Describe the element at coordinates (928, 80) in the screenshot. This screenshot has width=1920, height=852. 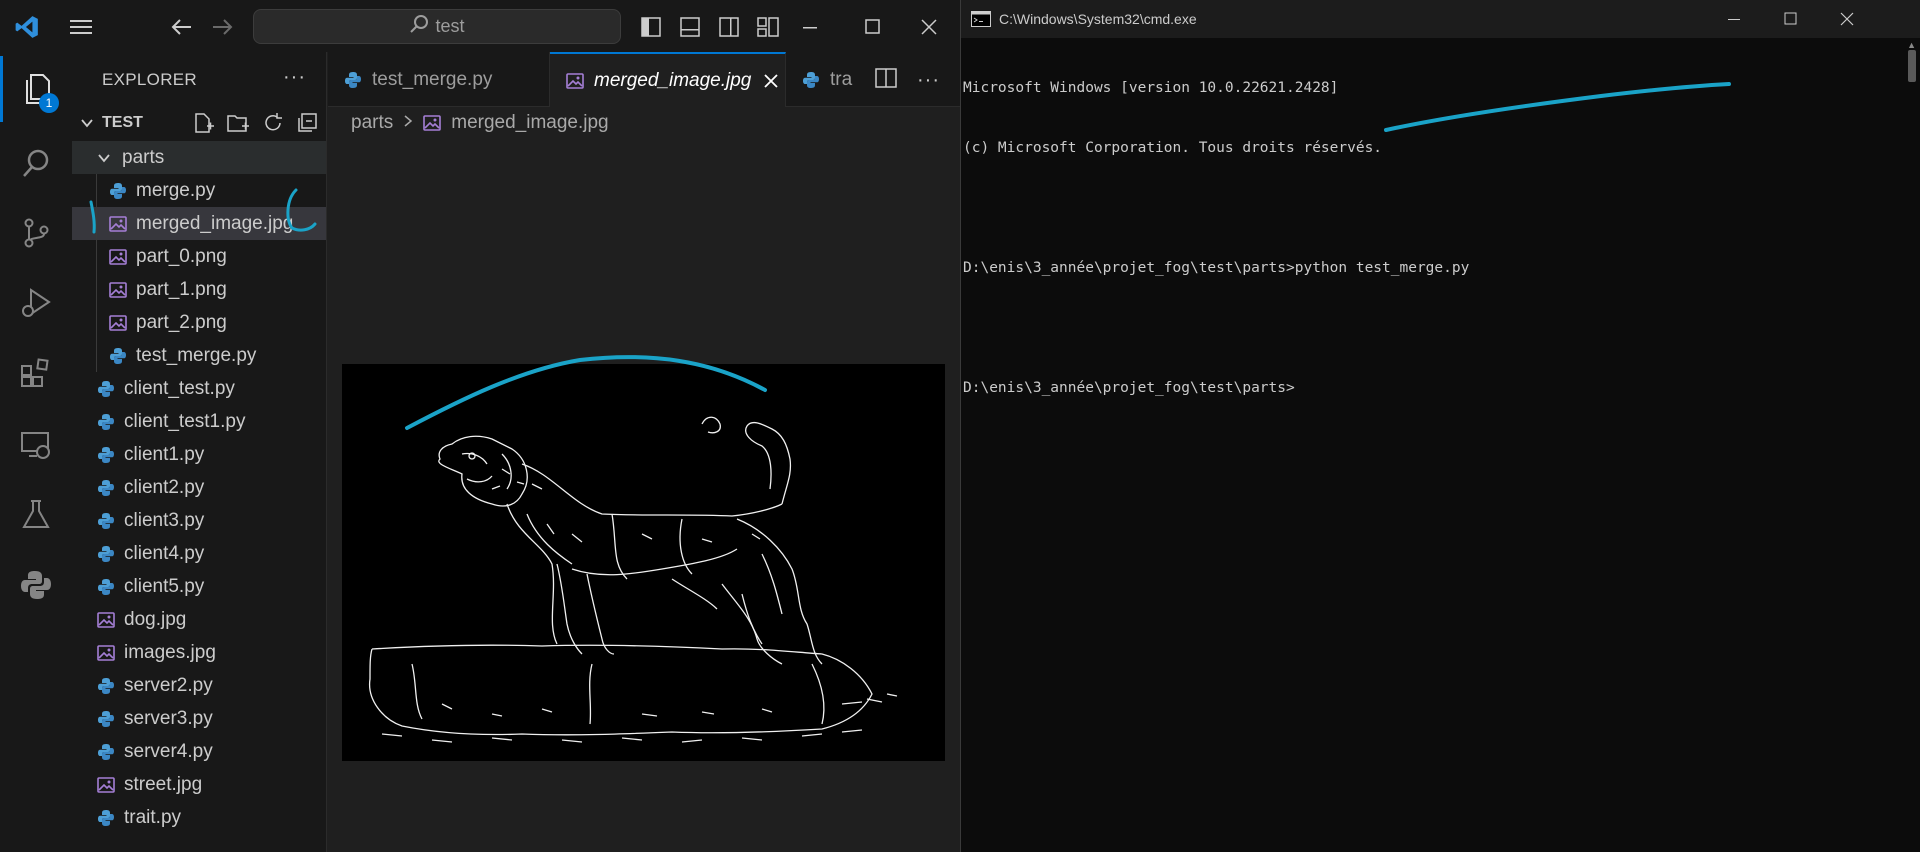
I see `more-editor-actions-icon: ···` at that location.